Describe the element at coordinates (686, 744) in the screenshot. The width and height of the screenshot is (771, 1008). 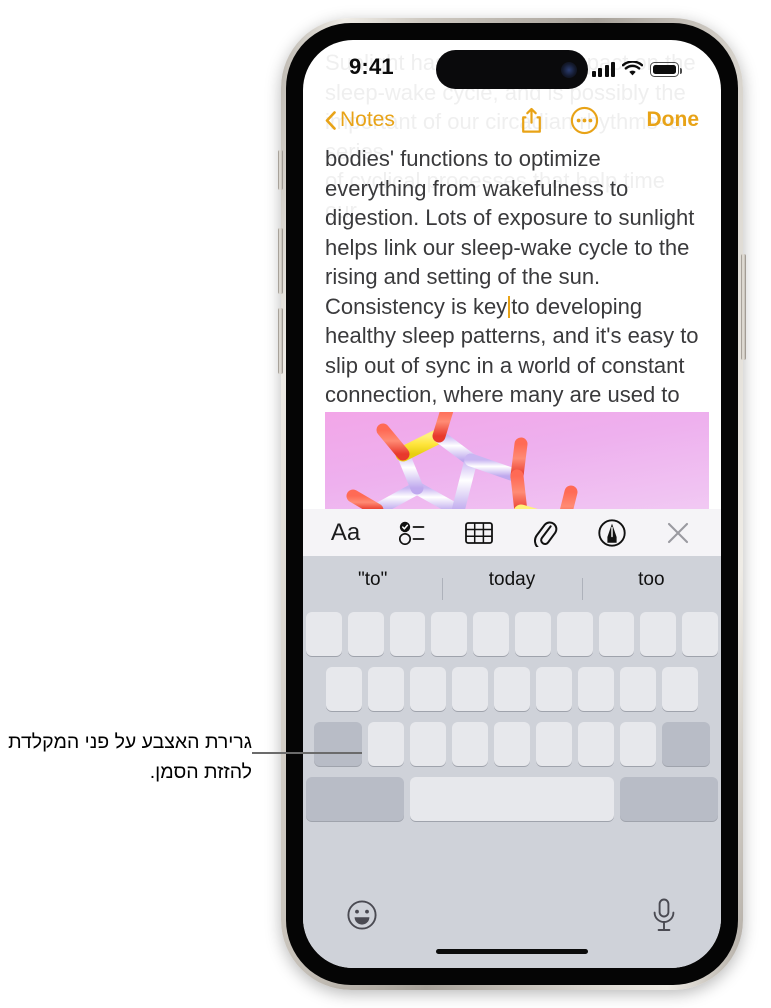
I see `delete-key` at that location.